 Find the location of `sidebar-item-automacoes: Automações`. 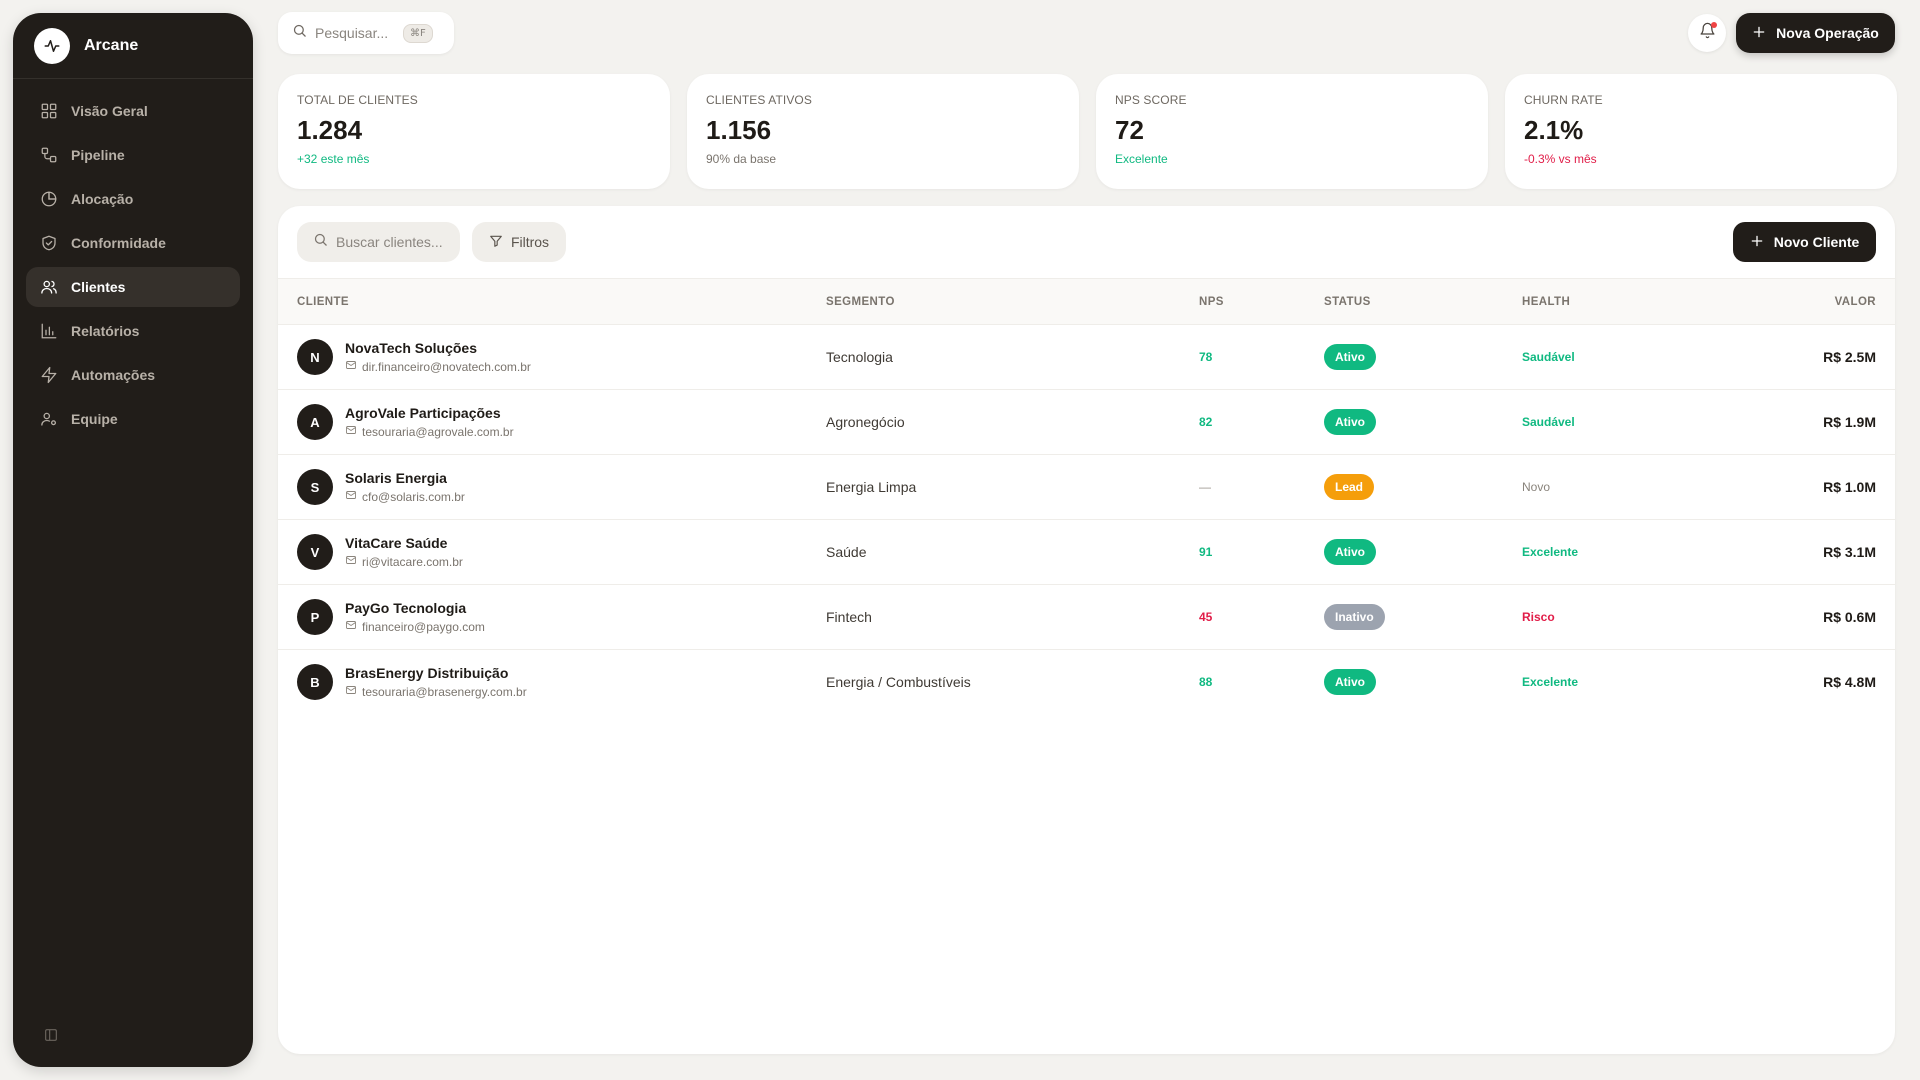

sidebar-item-automacoes: Automações is located at coordinates (133, 375).